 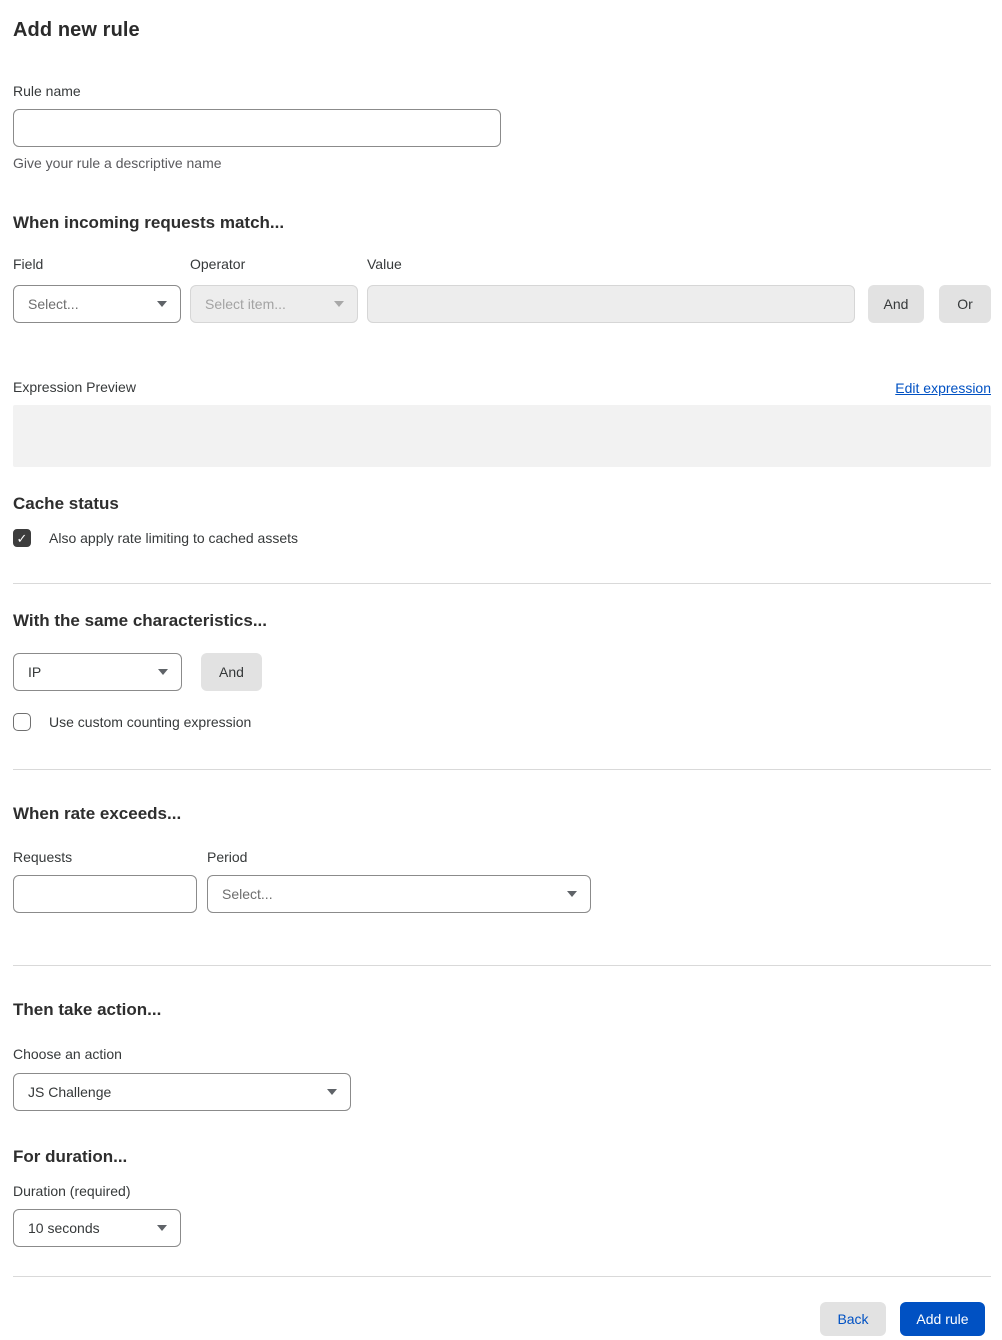 I want to click on rule-name-helper: Give your rule a descriptive name, so click(x=117, y=163).